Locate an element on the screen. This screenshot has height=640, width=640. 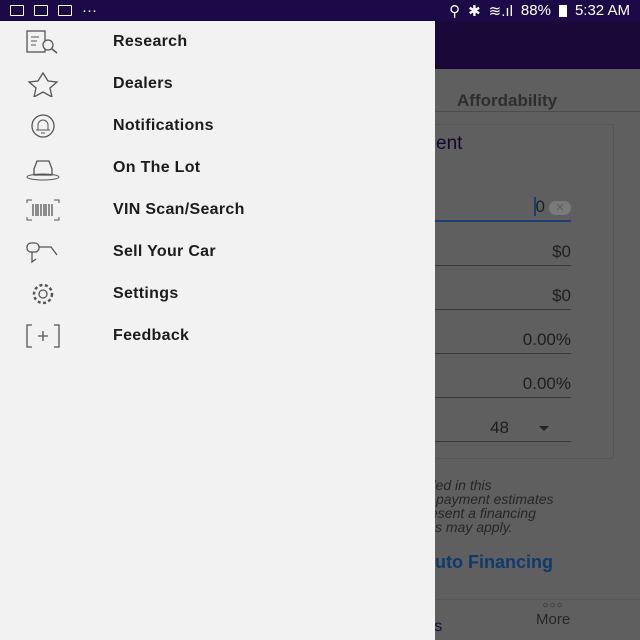
tab-affordability: Affordability is located at coordinates (507, 101).